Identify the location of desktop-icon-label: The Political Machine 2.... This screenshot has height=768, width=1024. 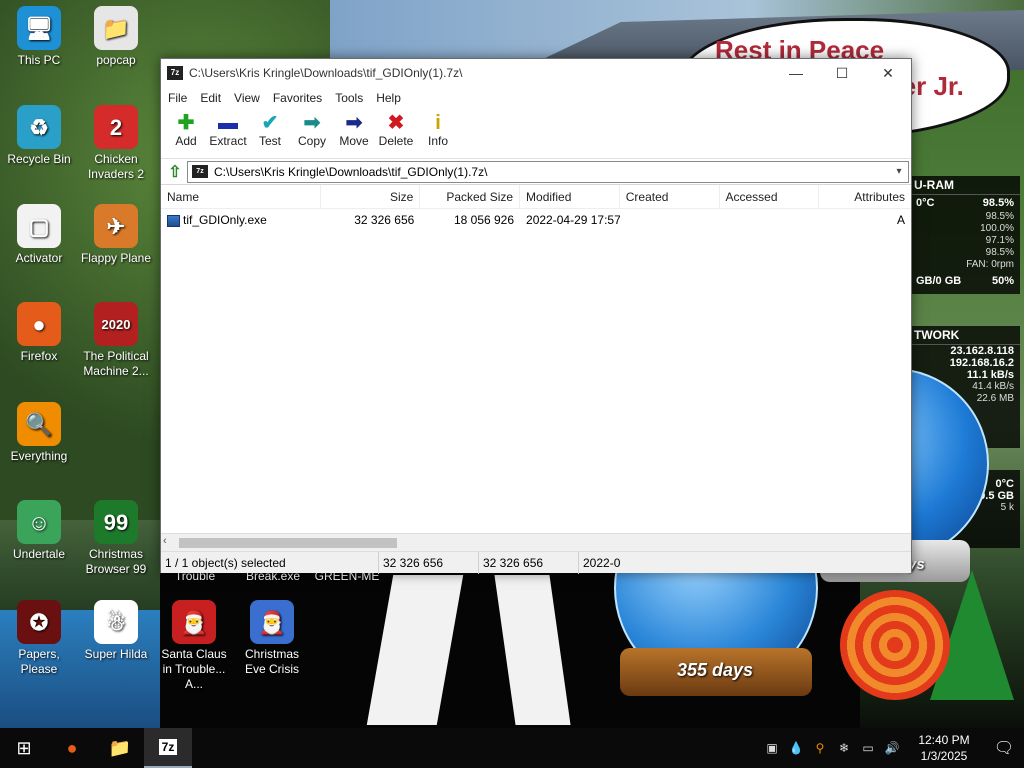
(116, 363).